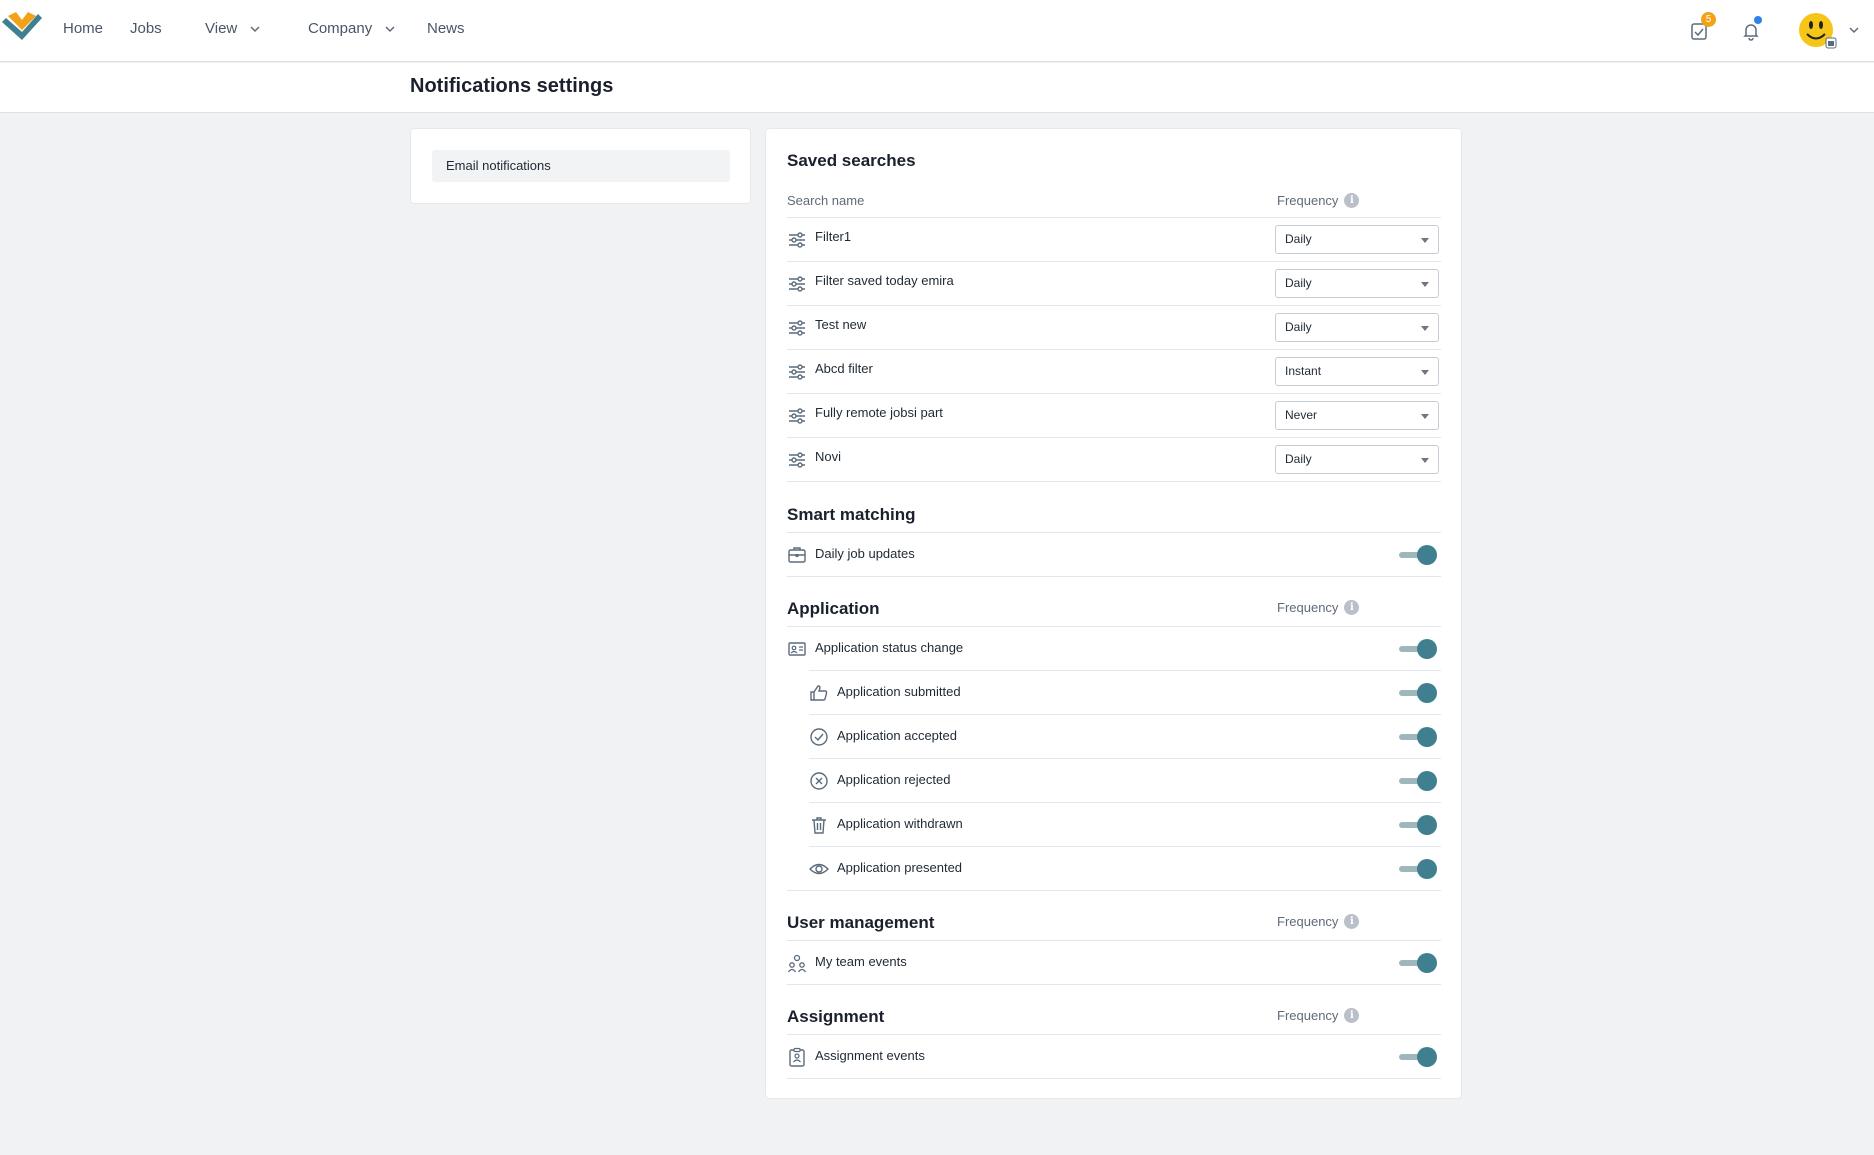  What do you see at coordinates (900, 867) in the screenshot?
I see `setting-label: Application presented` at bounding box center [900, 867].